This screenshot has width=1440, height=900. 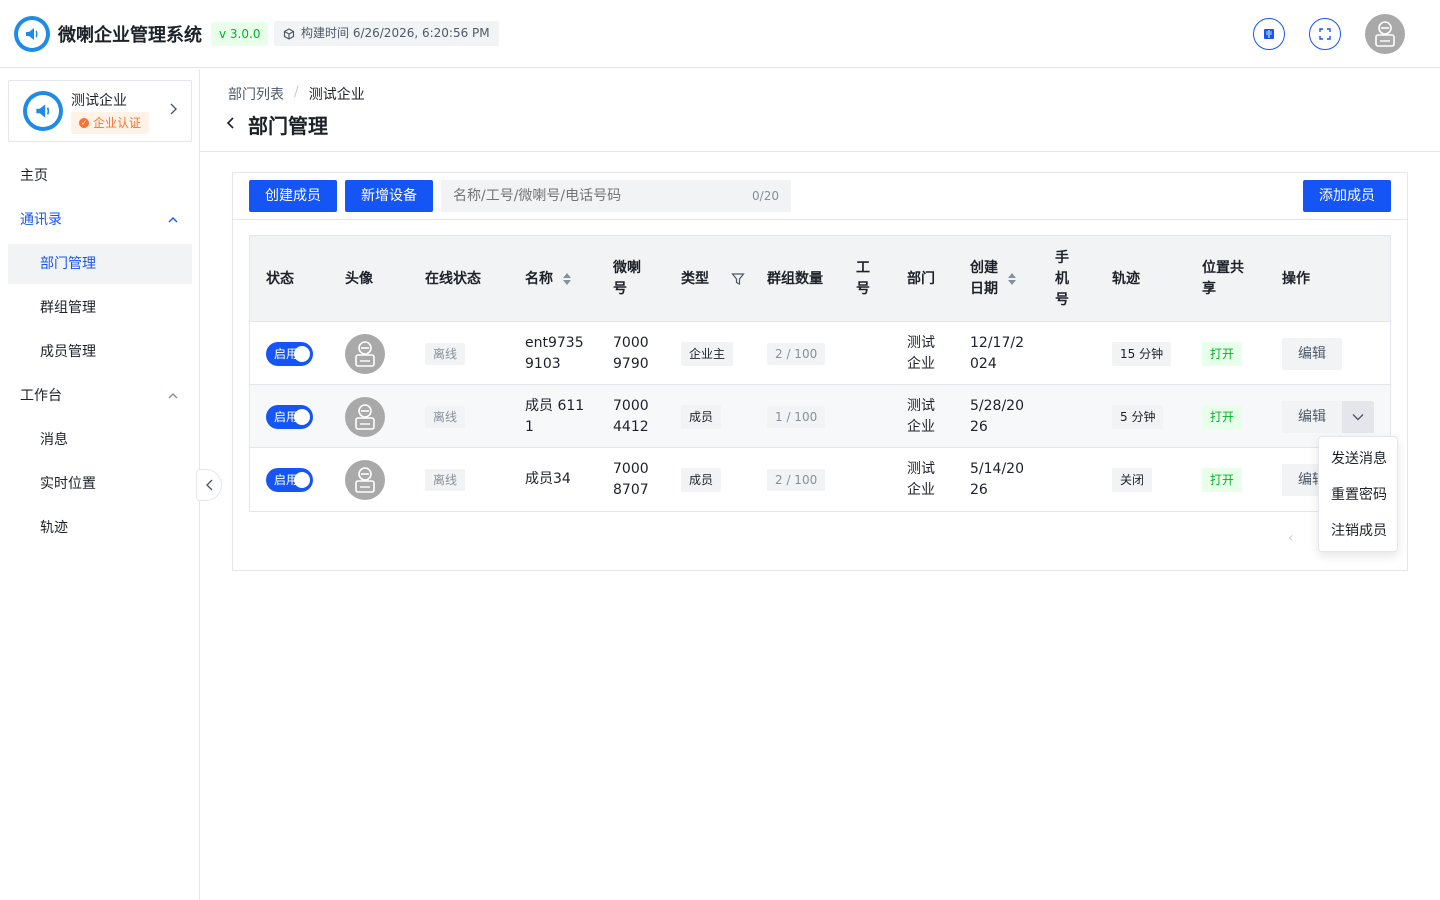 I want to click on col-online: 在线状态, so click(x=453, y=278).